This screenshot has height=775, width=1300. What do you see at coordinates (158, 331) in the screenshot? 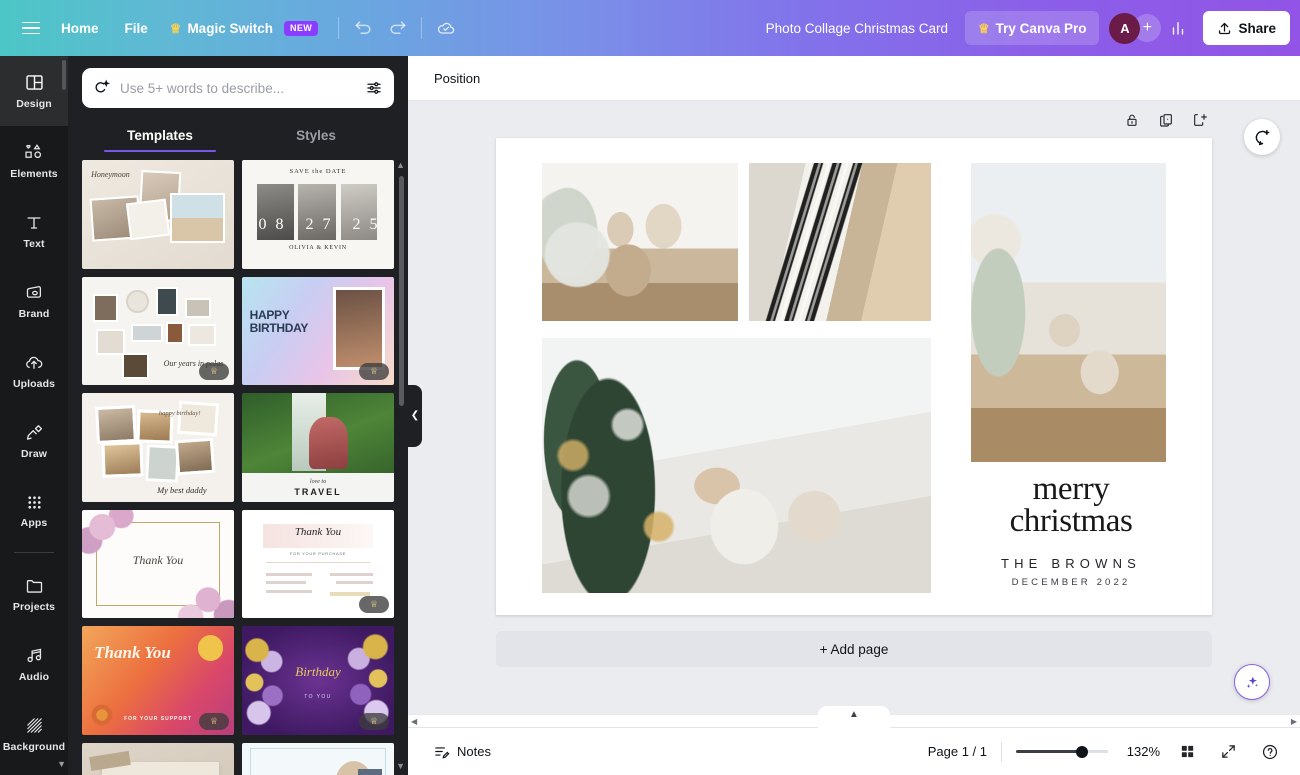
I see `template-card: Our years in polas ♕` at bounding box center [158, 331].